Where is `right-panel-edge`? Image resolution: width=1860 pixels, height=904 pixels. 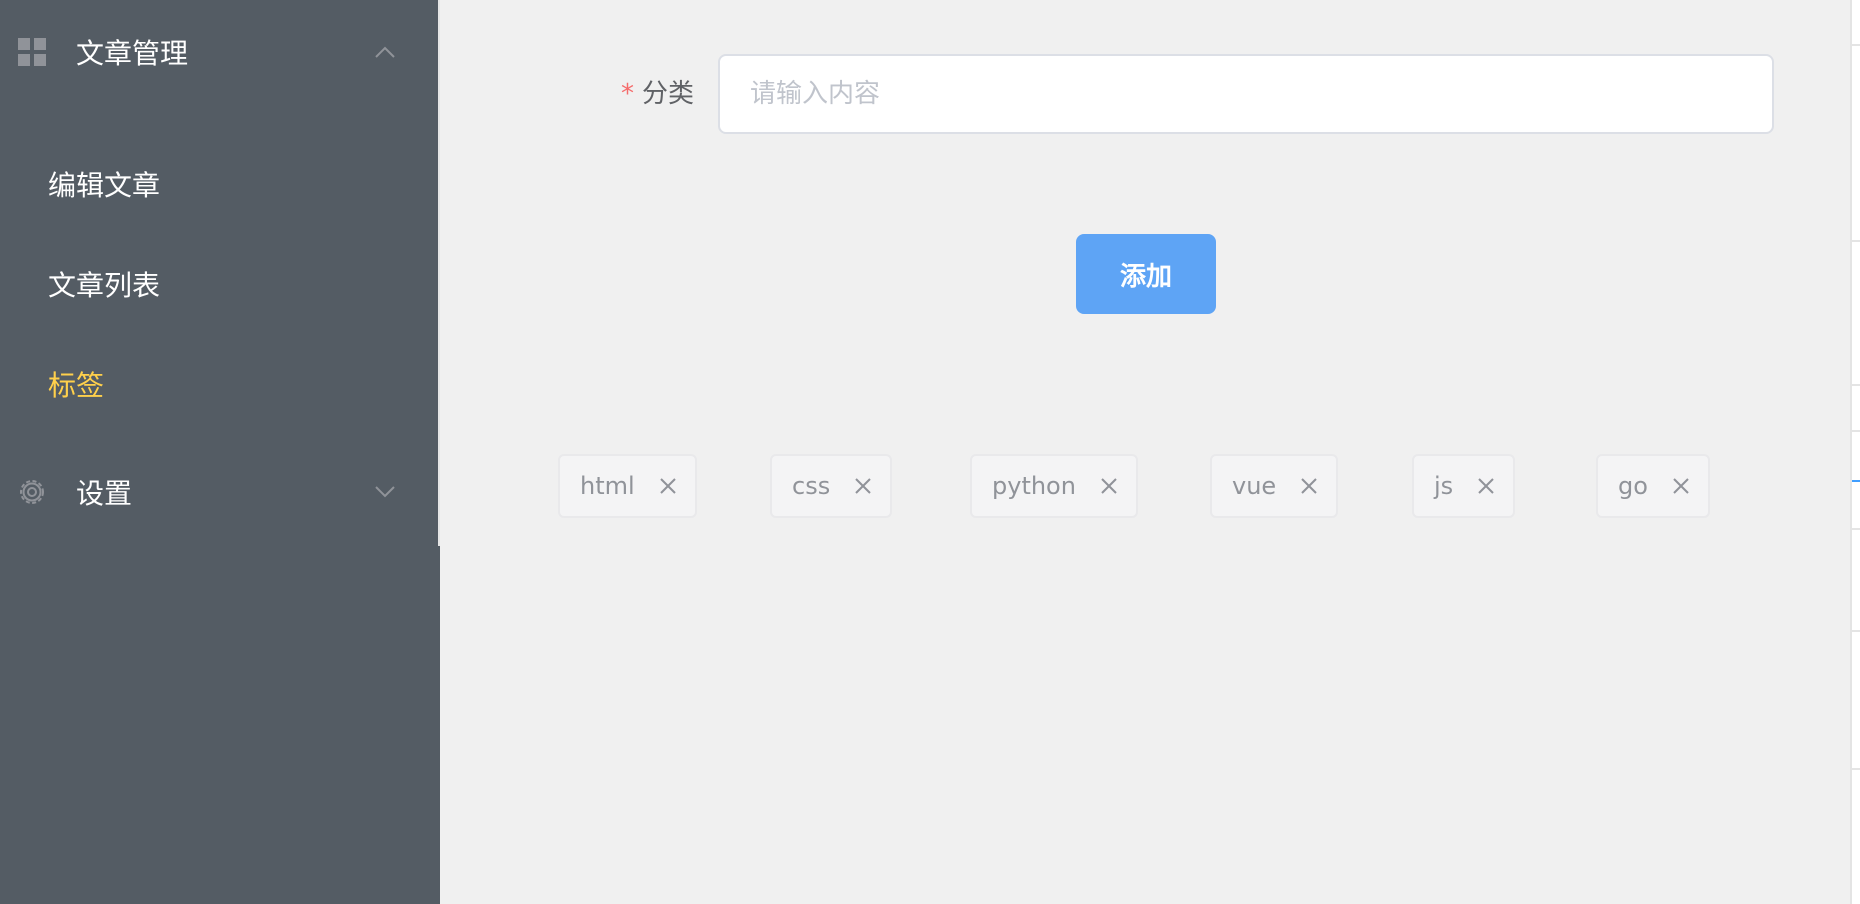
right-panel-edge is located at coordinates (1855, 452).